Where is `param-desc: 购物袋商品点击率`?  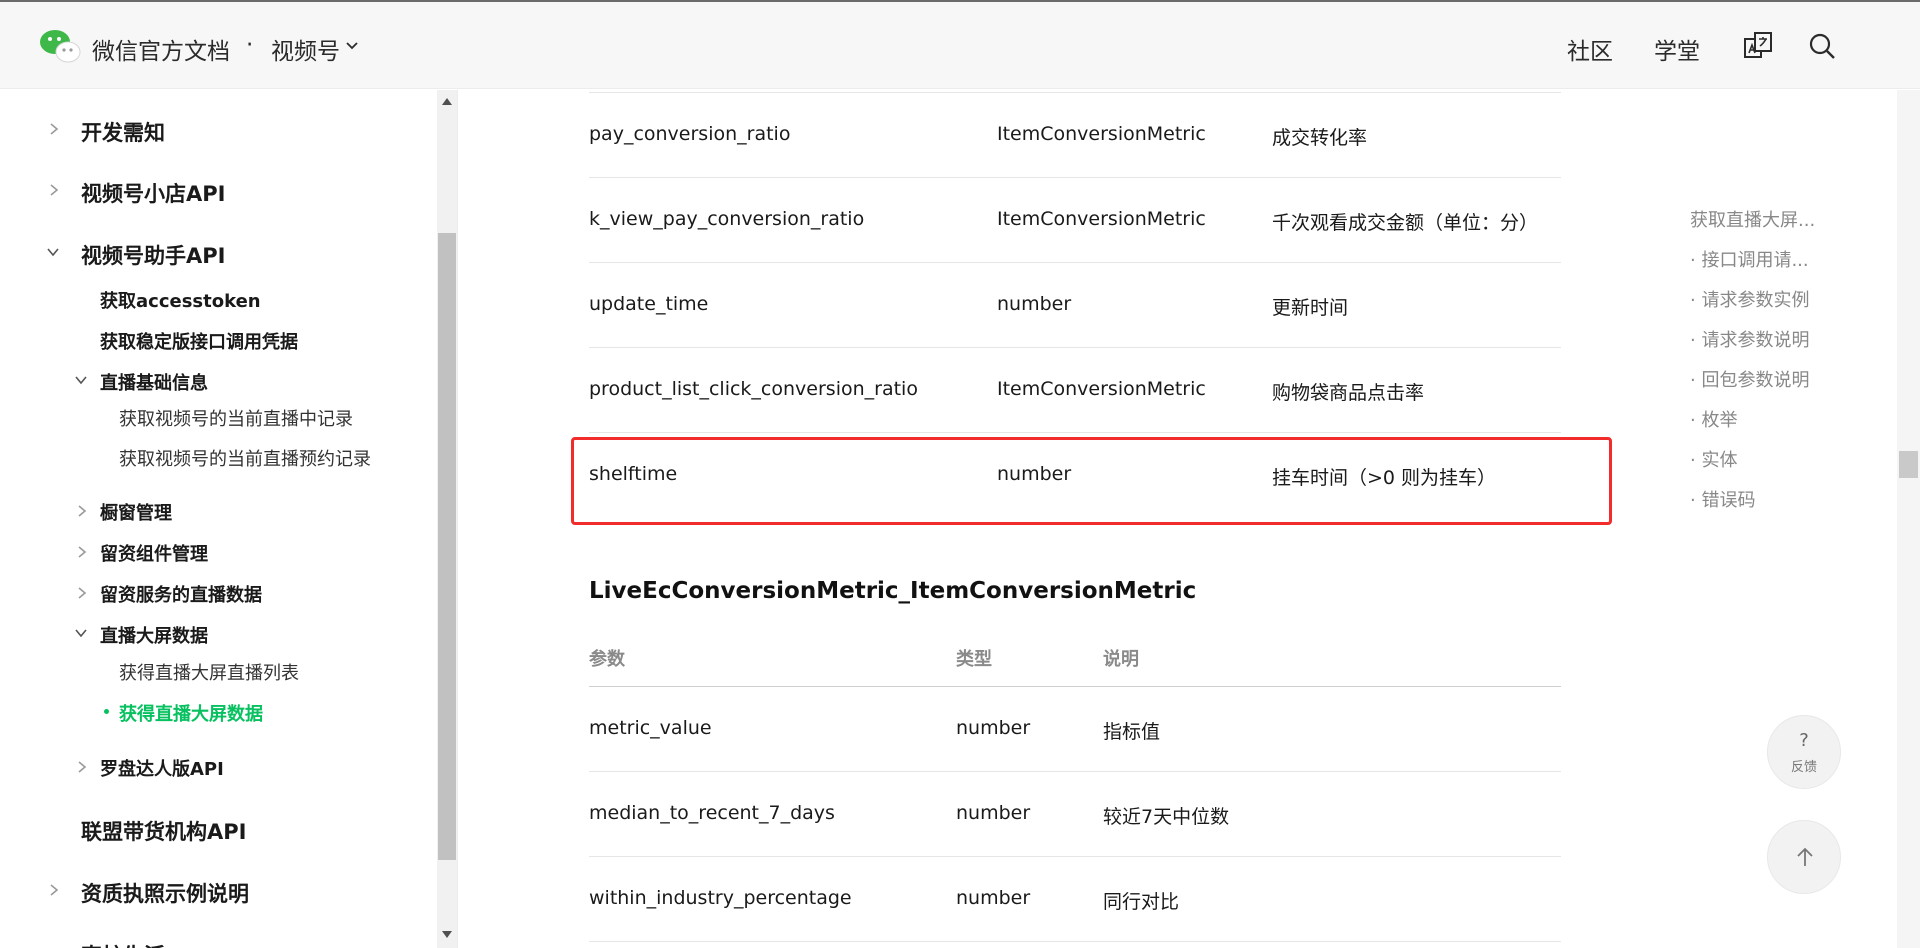
param-desc: 购物袋商品点击率 is located at coordinates (1348, 393).